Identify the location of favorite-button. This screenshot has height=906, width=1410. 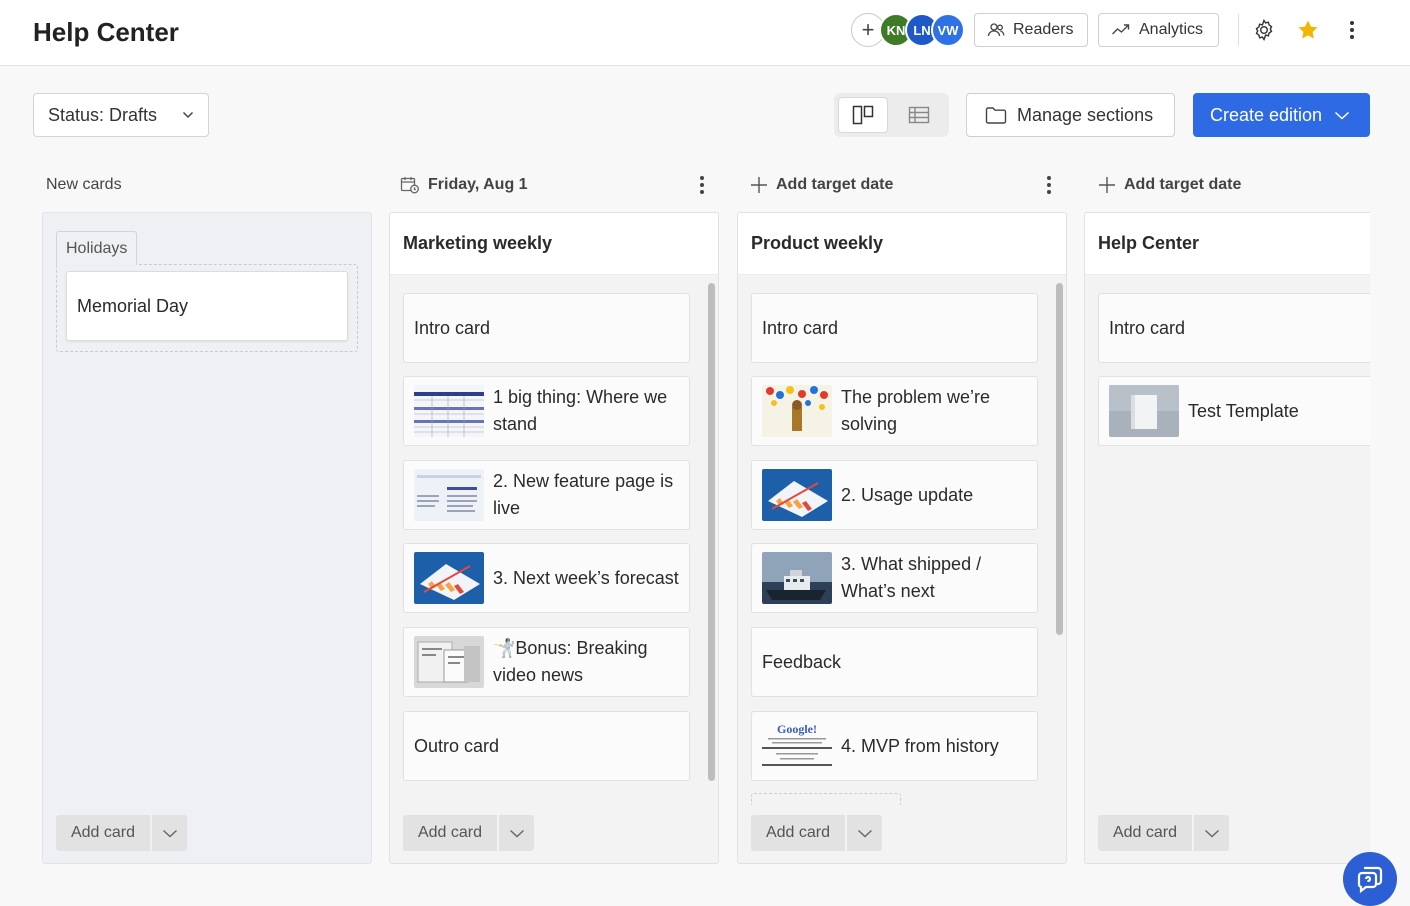
(1308, 30).